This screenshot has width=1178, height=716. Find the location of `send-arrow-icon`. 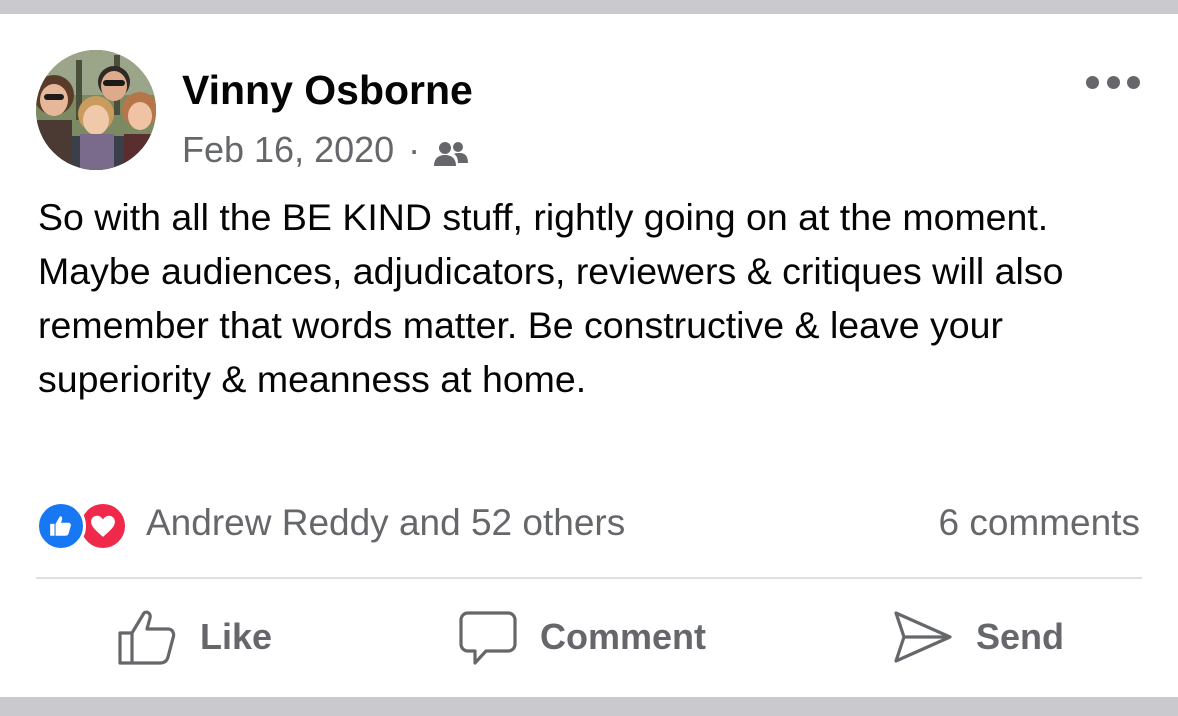

send-arrow-icon is located at coordinates (923, 637).